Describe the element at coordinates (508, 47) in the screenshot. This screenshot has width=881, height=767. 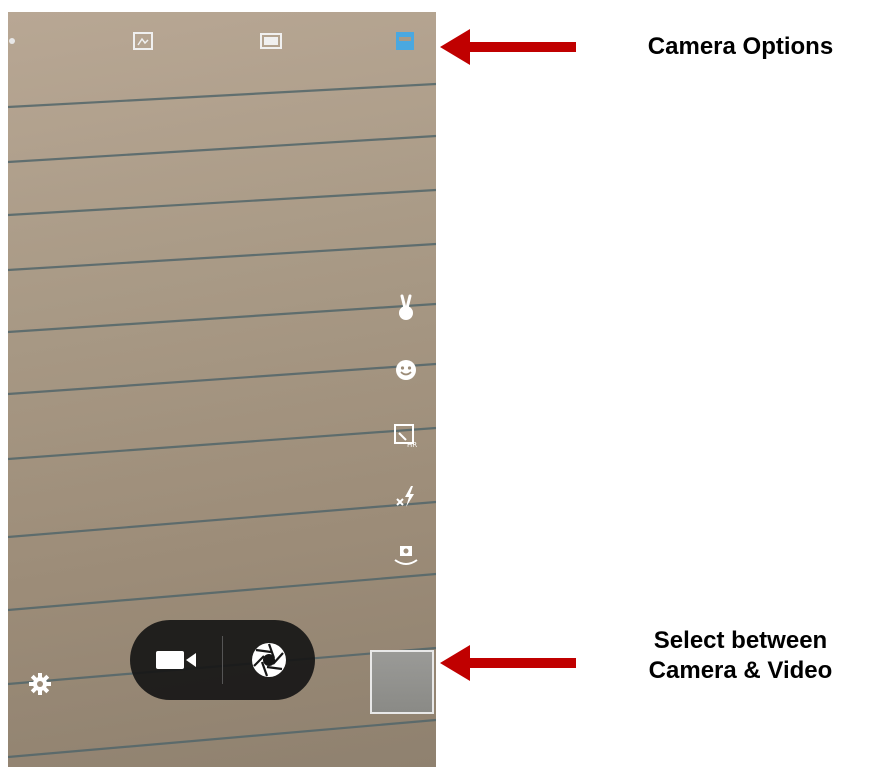
I see `camera-options-arrow` at that location.